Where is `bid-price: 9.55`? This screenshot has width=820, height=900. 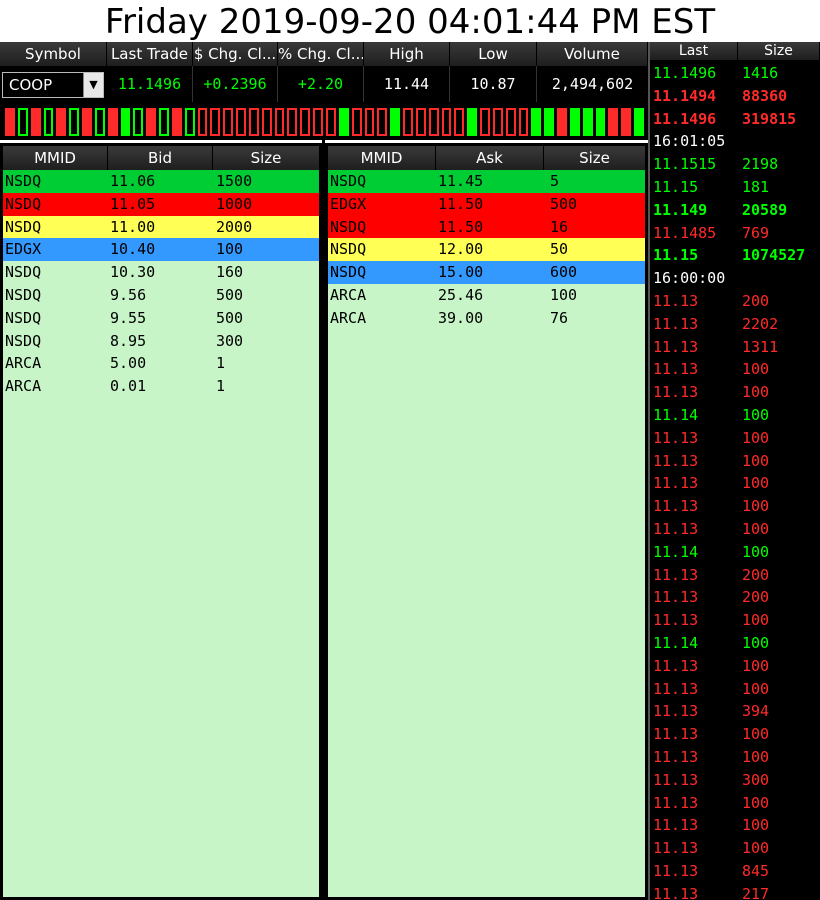 bid-price: 9.55 is located at coordinates (128, 317).